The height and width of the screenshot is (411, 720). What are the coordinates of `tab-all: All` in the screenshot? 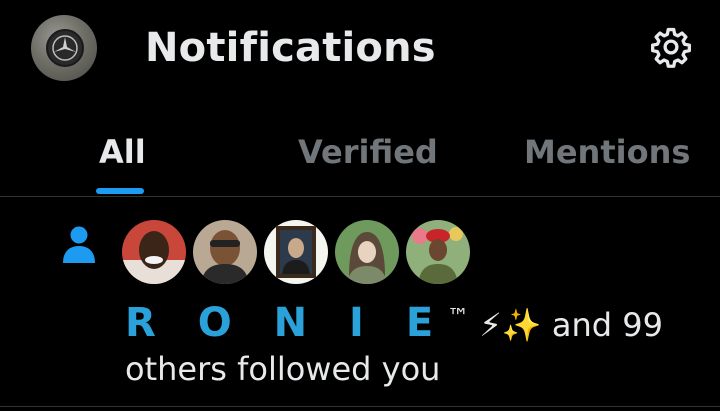 It's located at (122, 152).